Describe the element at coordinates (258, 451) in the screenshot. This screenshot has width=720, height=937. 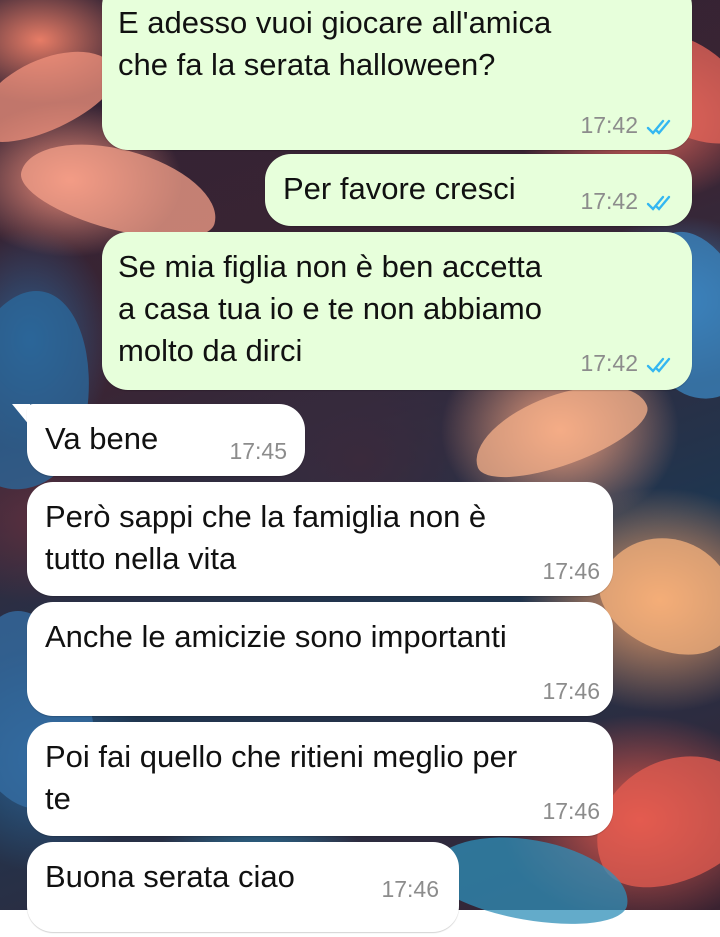
I see `message-time: 17:45` at that location.